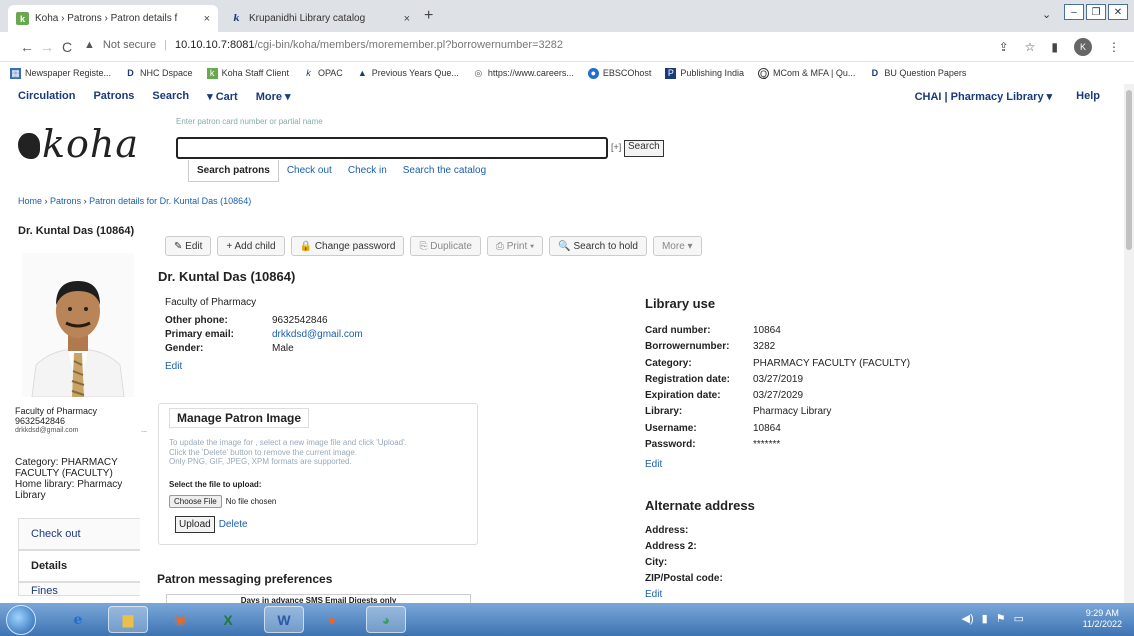 The height and width of the screenshot is (636, 1134). I want to click on battery-icon: ▭, so click(1019, 618).